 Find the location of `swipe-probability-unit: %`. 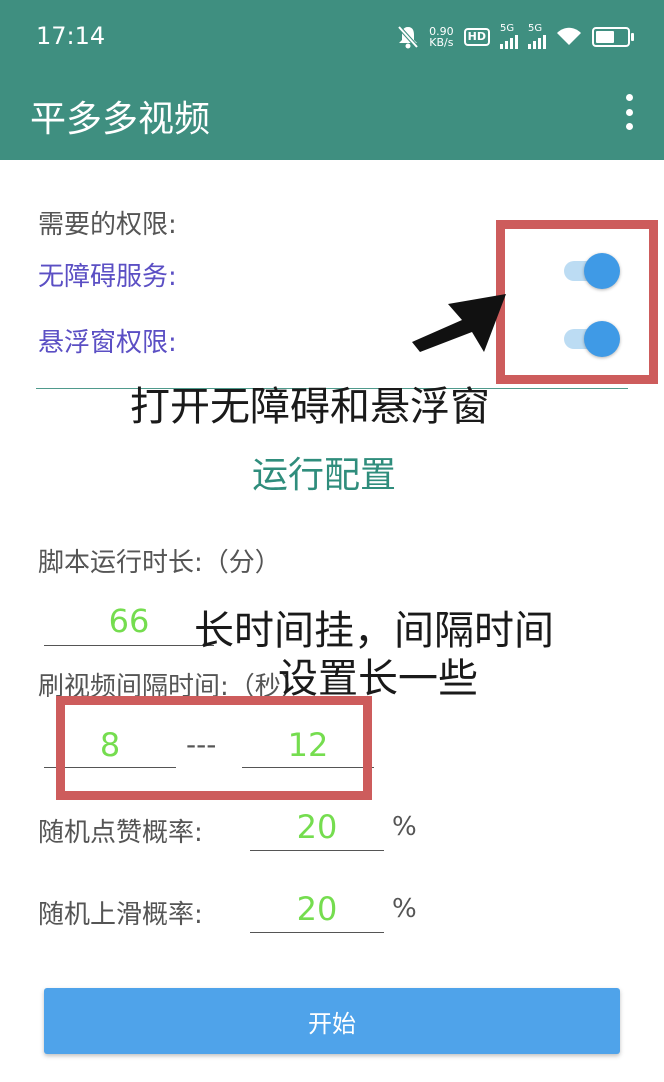

swipe-probability-unit: % is located at coordinates (404, 909).